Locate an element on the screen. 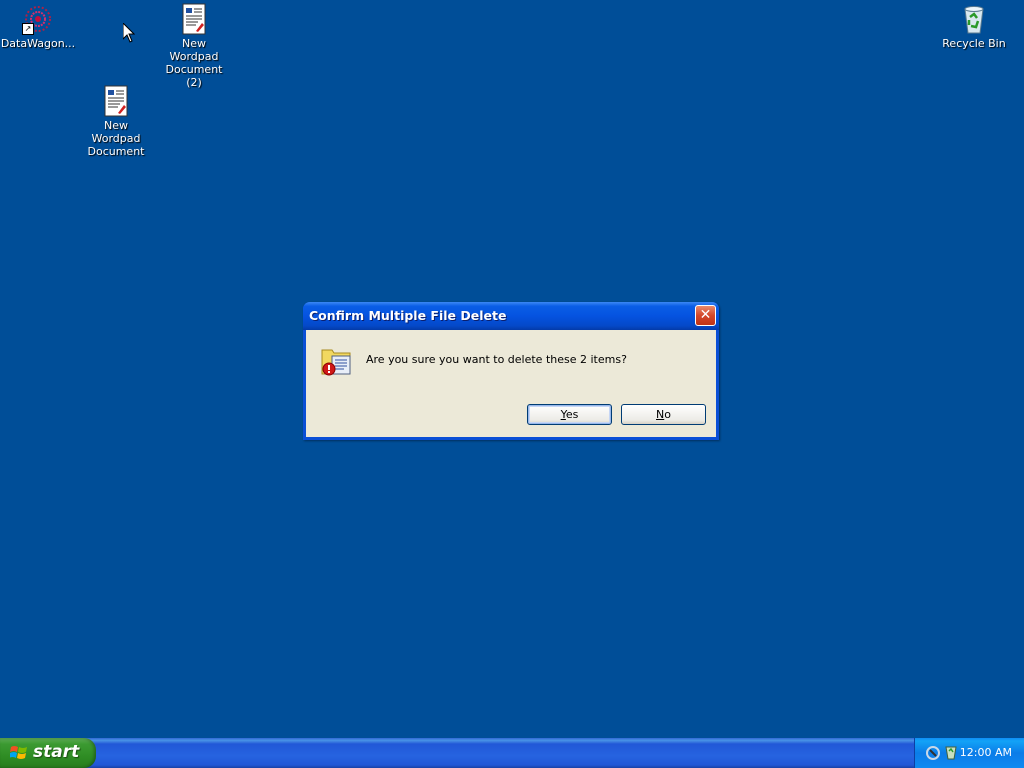 The width and height of the screenshot is (1024, 768). start-button: start is located at coordinates (48, 753).